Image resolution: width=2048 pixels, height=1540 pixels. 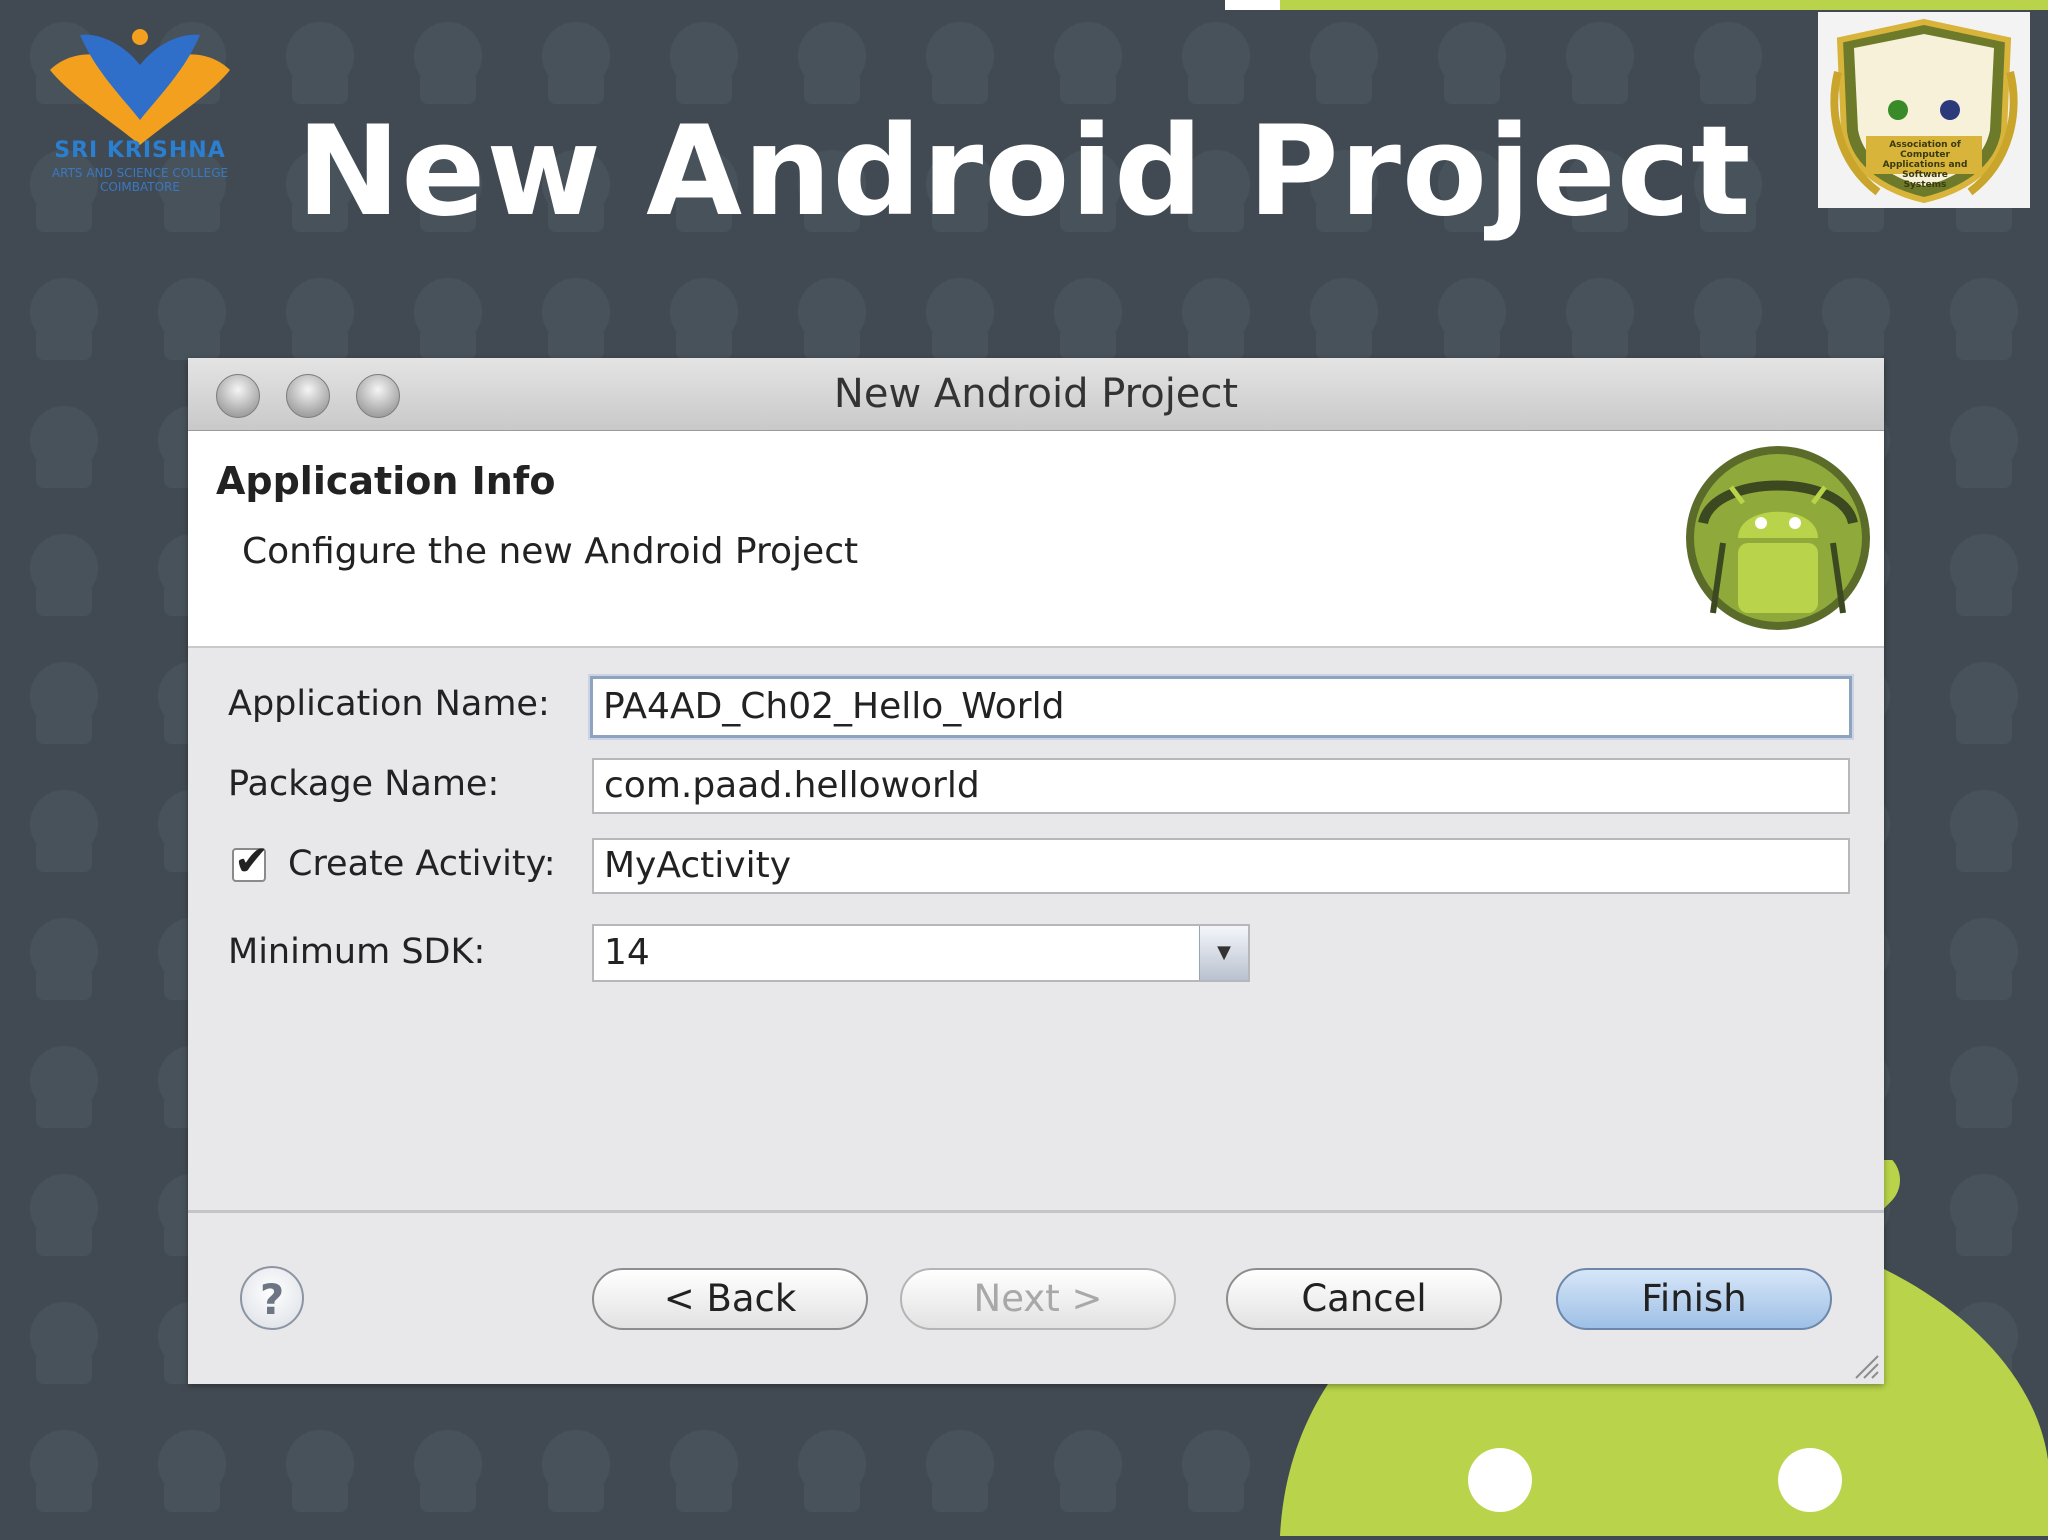 What do you see at coordinates (1865, 1365) in the screenshot?
I see `resize-grip-icon` at bounding box center [1865, 1365].